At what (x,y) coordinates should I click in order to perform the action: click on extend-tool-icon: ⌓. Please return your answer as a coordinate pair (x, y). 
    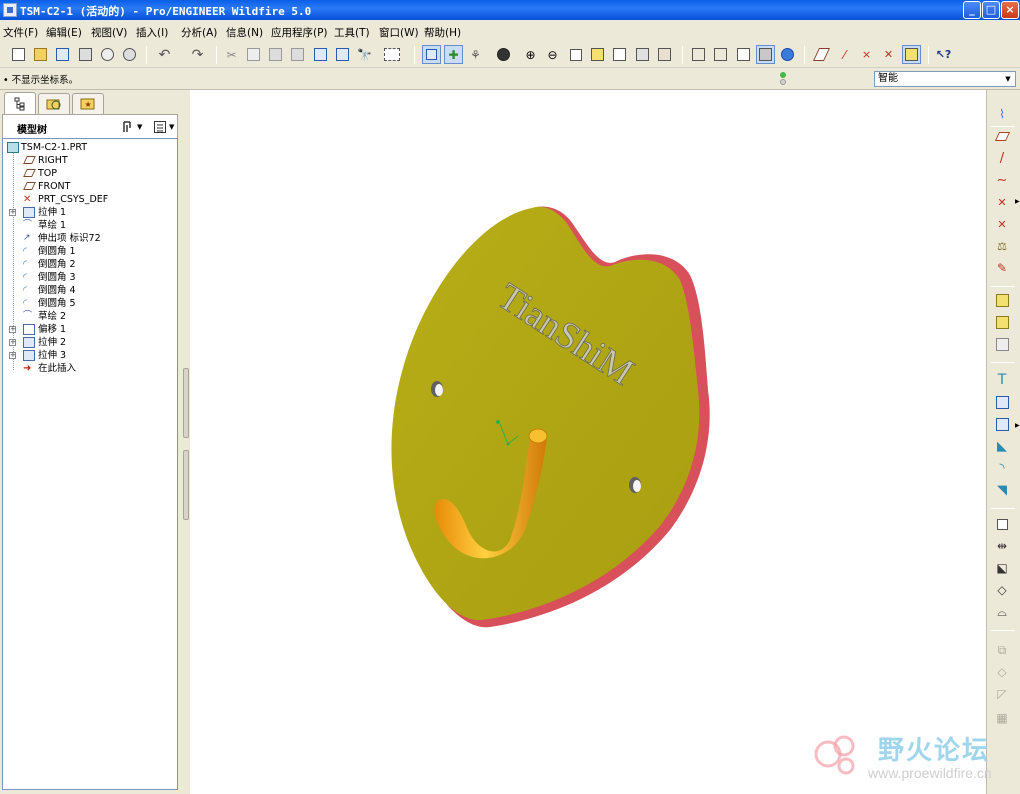
    Looking at the image, I should click on (1002, 612).